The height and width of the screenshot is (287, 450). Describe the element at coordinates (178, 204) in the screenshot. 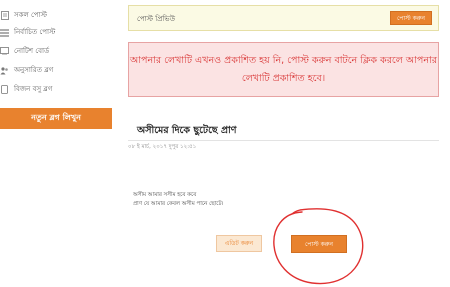

I see `post-body-line-2: প্রাণ যে আমার কেবল অসীম পানে ছোটে।` at that location.